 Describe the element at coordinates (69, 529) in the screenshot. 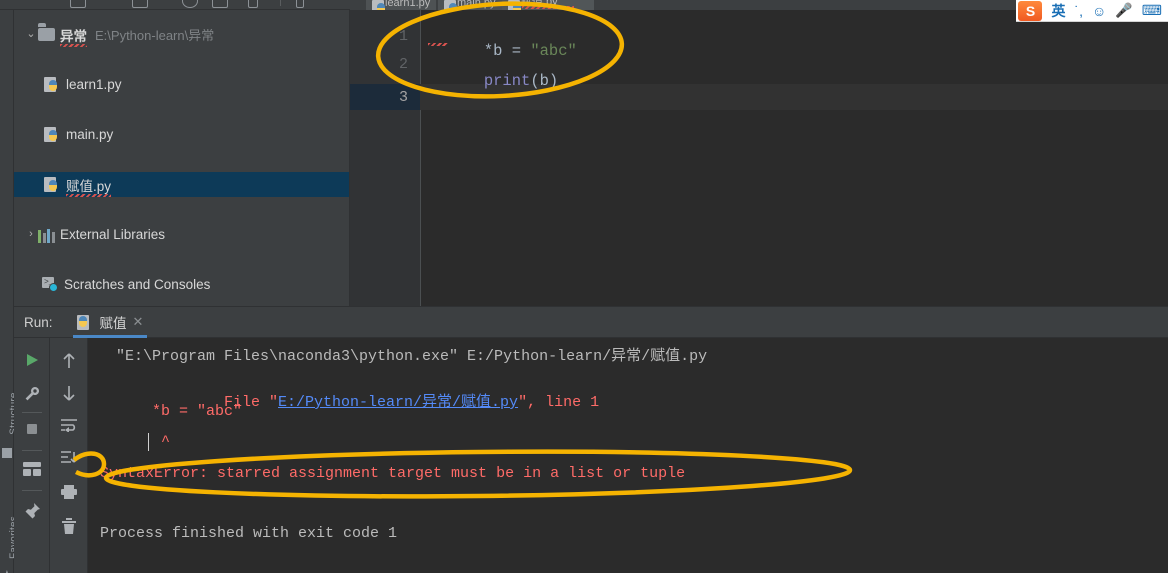

I see `trash-icon` at that location.